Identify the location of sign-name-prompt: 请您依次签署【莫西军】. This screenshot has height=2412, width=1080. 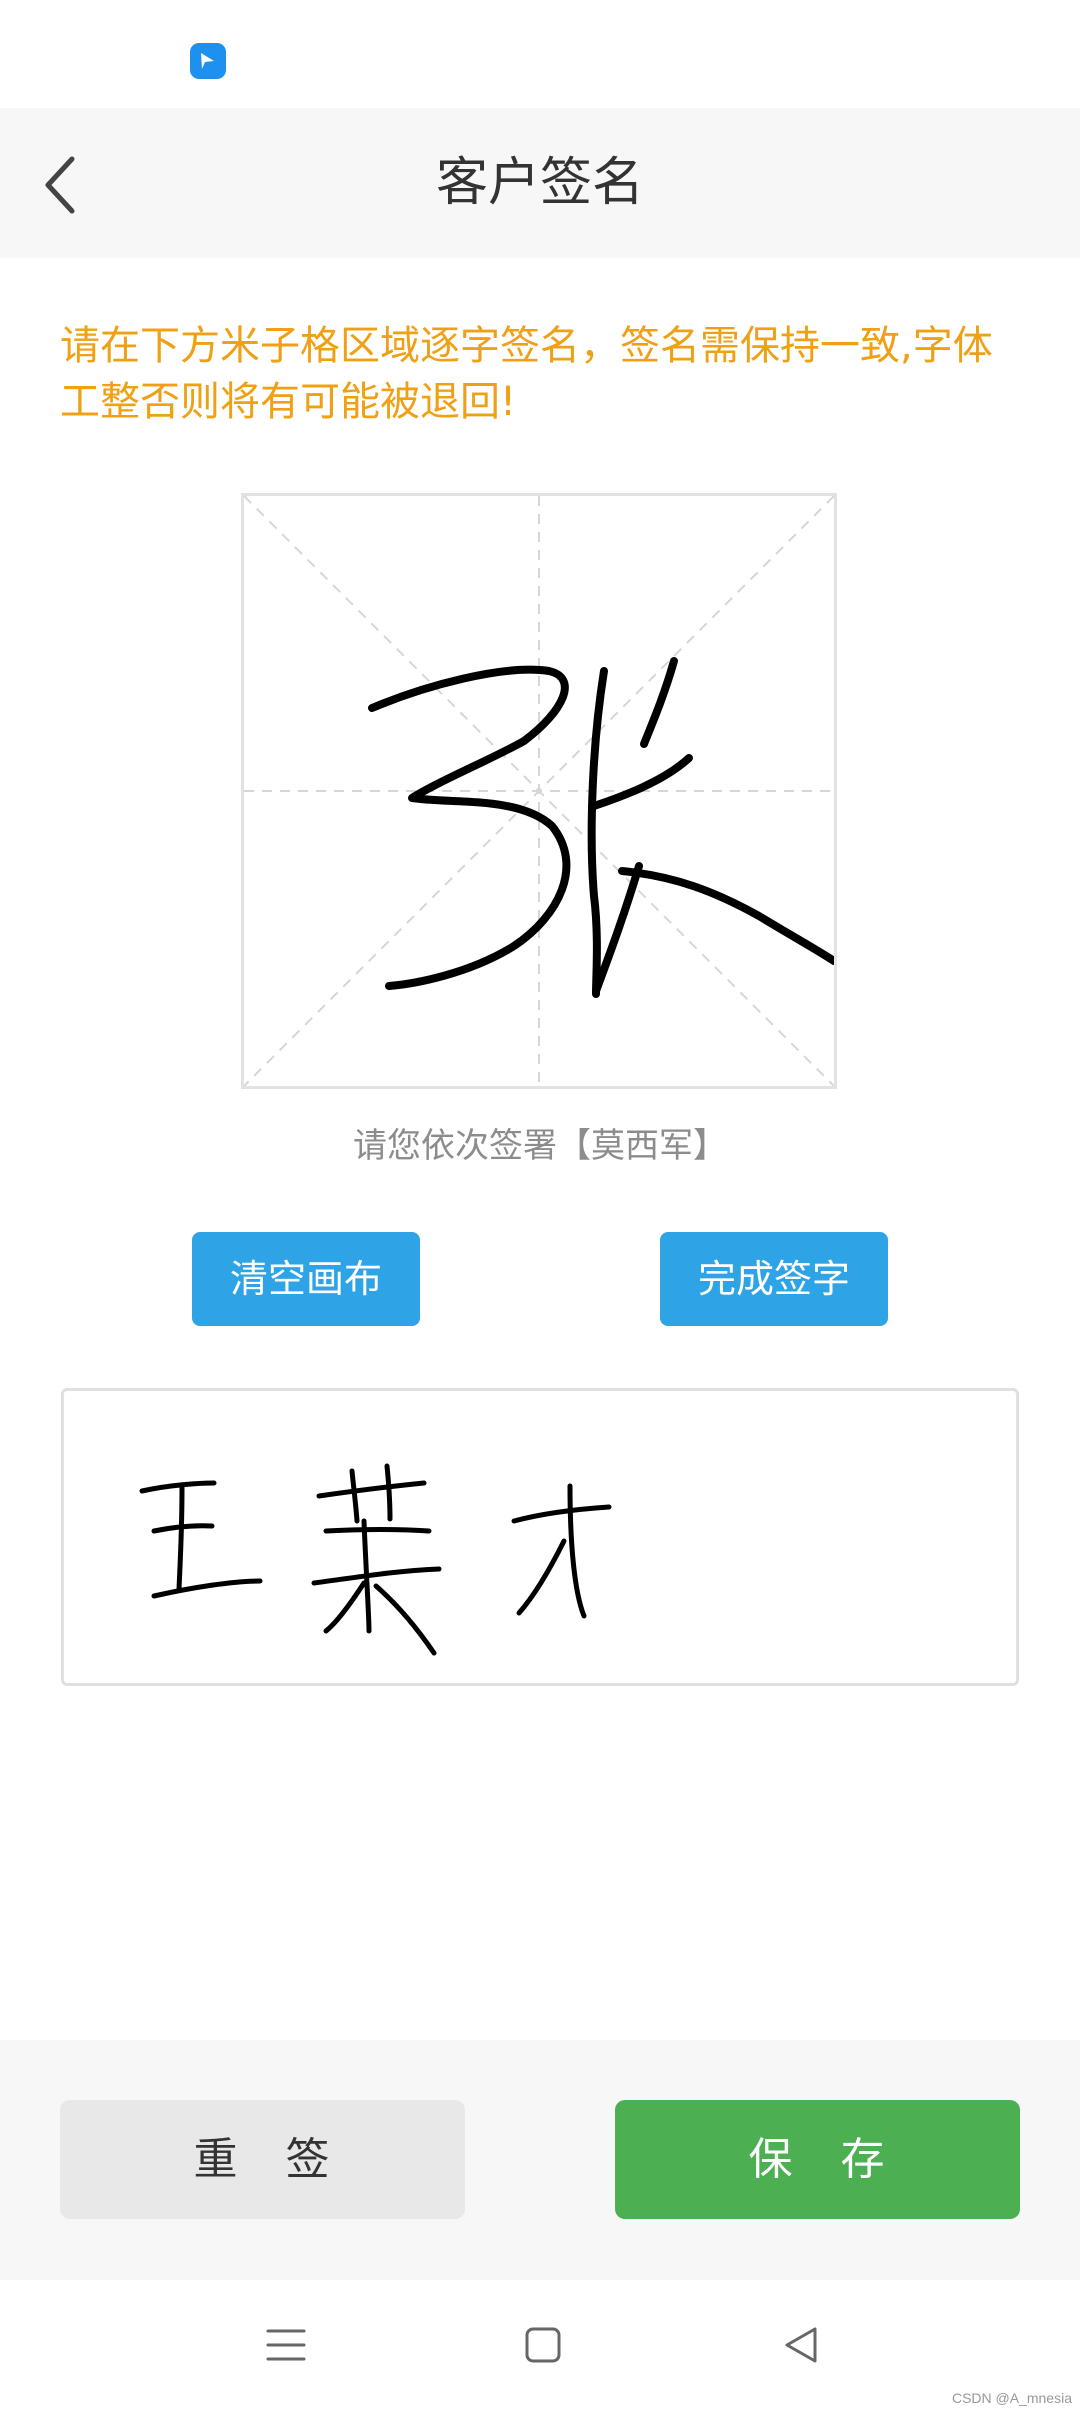
(540, 1146).